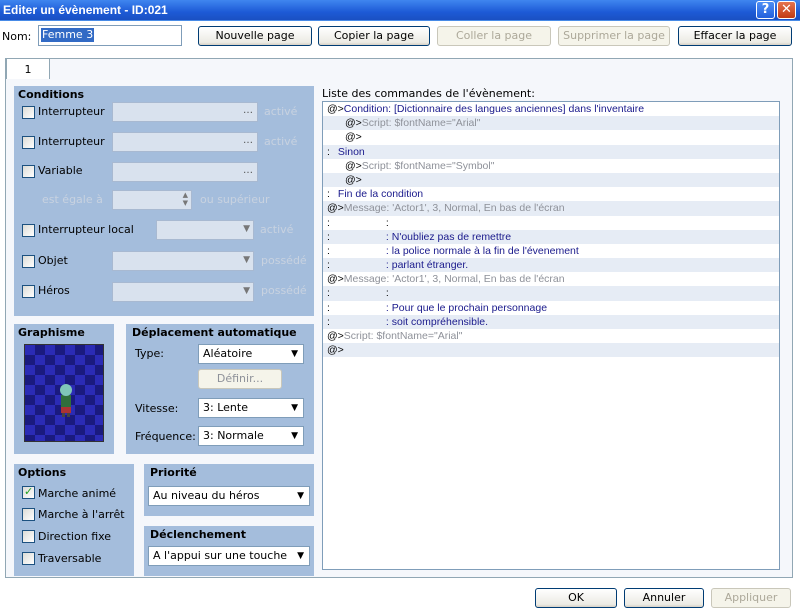 The image size is (800, 616). Describe the element at coordinates (28, 558) in the screenshot. I see `through-checkbox` at that location.